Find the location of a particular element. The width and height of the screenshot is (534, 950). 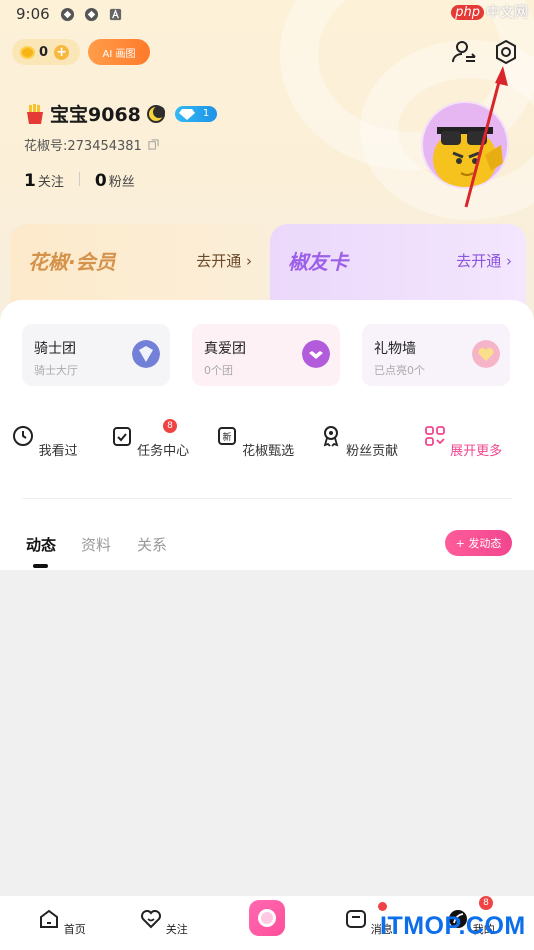

status-bar: 9:06 php 中文网 is located at coordinates (267, 14).